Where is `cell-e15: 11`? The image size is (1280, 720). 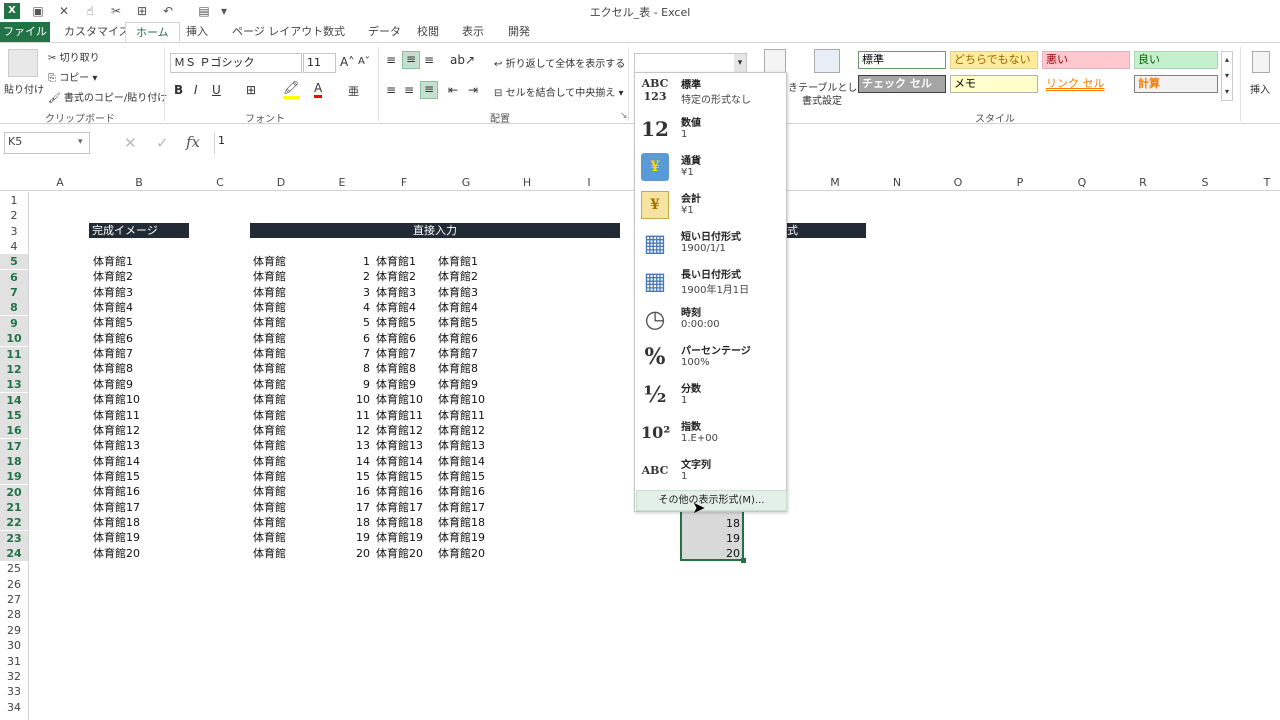
cell-e15: 11 is located at coordinates (350, 415).